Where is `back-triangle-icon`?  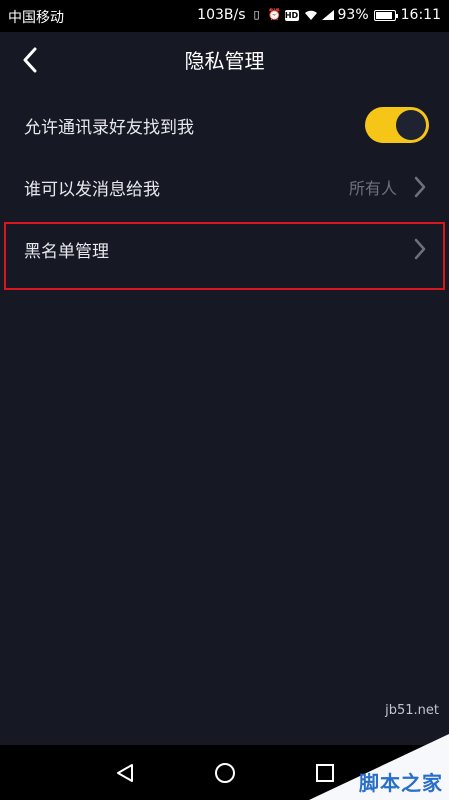
back-triangle-icon is located at coordinates (125, 773).